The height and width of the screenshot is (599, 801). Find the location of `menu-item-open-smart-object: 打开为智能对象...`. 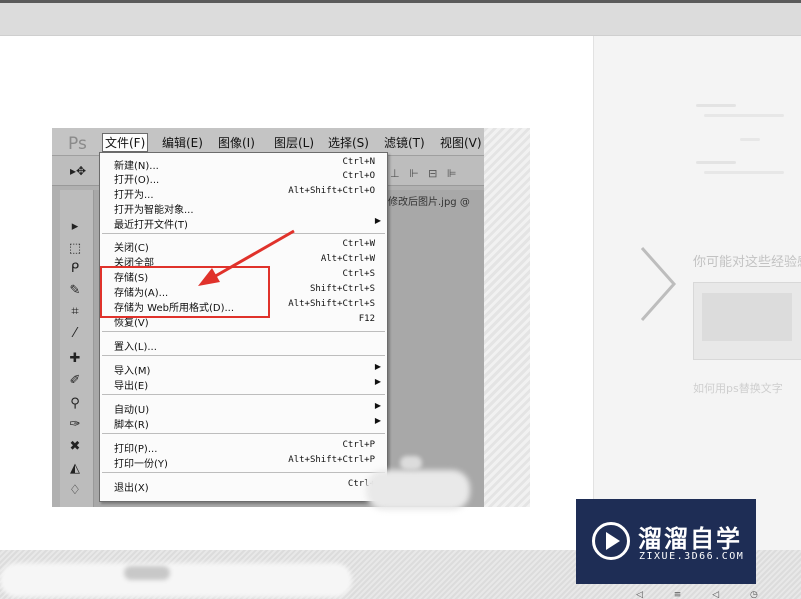

menu-item-open-smart-object: 打开为智能对象... is located at coordinates (244, 208).